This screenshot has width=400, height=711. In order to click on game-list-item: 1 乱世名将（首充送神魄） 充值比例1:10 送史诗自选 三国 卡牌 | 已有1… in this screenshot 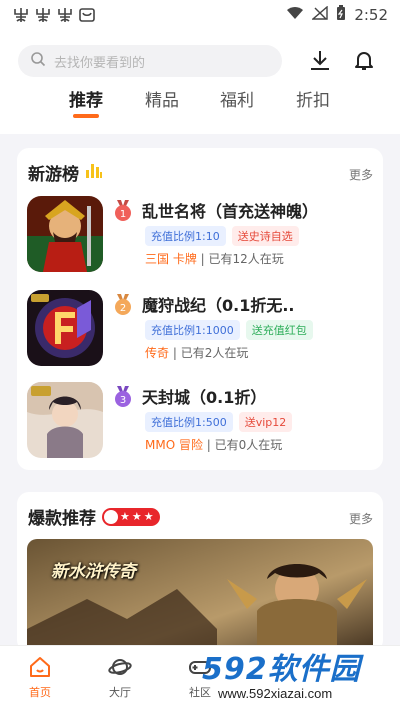, I will do `click(200, 236)`.